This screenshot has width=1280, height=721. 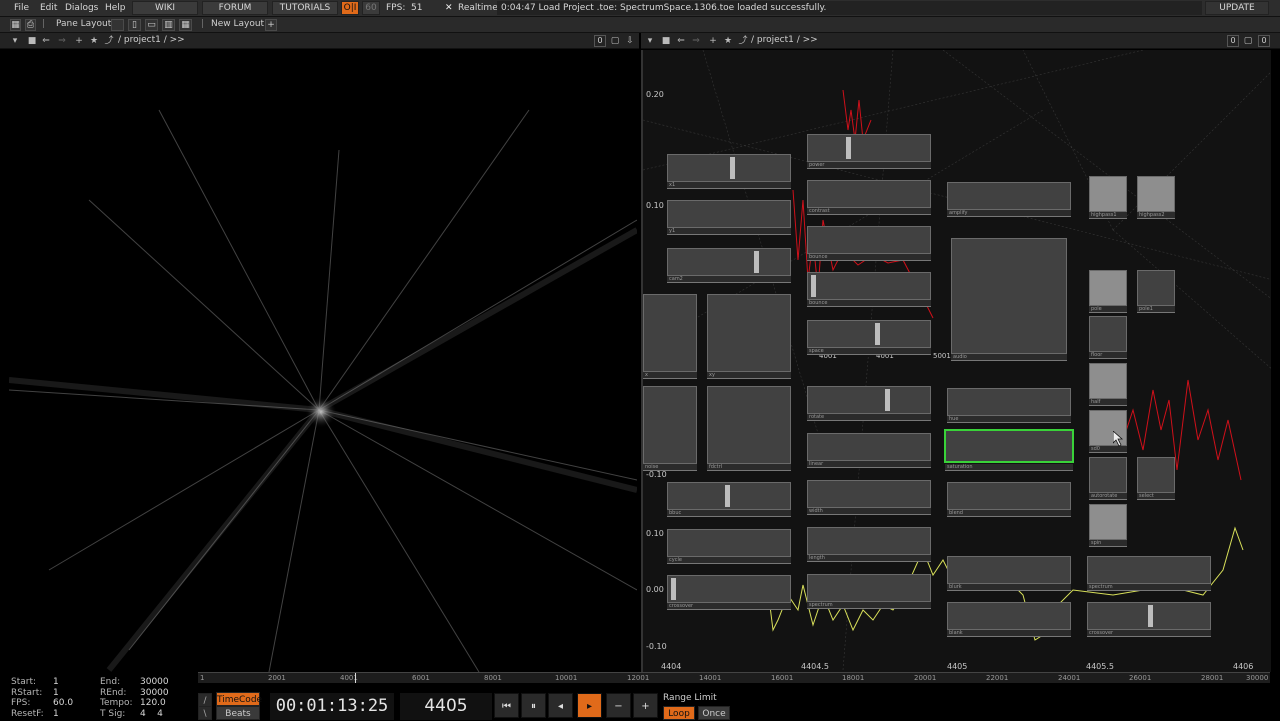 What do you see at coordinates (238, 713) in the screenshot?
I see `beats-mode-button: Beats` at bounding box center [238, 713].